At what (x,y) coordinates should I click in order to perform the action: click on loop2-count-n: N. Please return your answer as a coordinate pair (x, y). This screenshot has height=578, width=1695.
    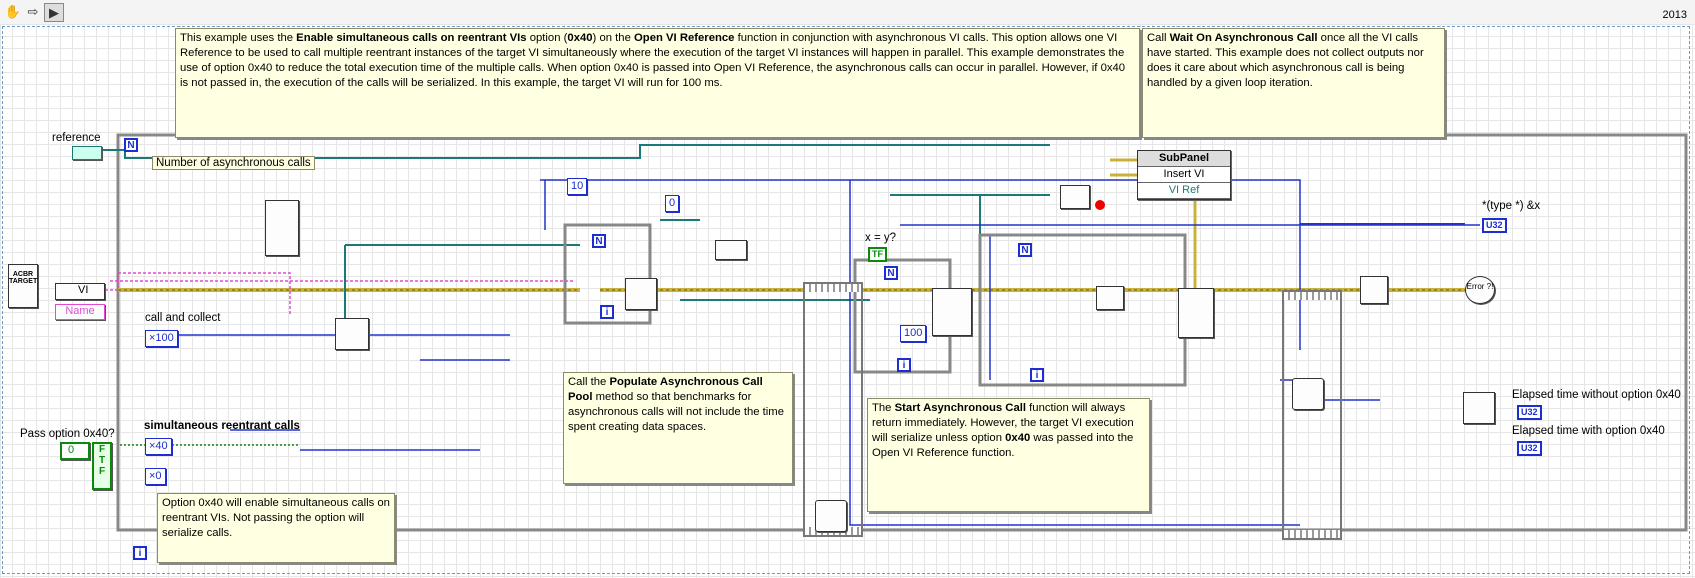
    Looking at the image, I should click on (891, 273).